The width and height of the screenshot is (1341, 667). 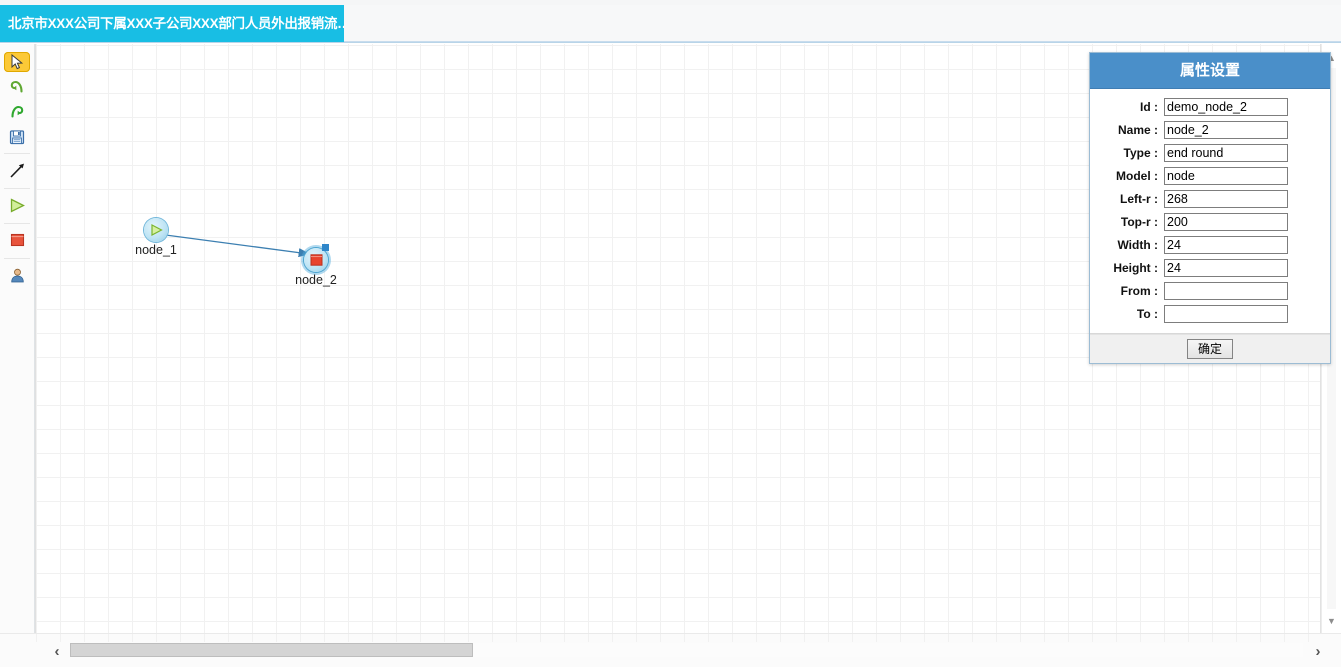 I want to click on from-field, so click(x=1226, y=290).